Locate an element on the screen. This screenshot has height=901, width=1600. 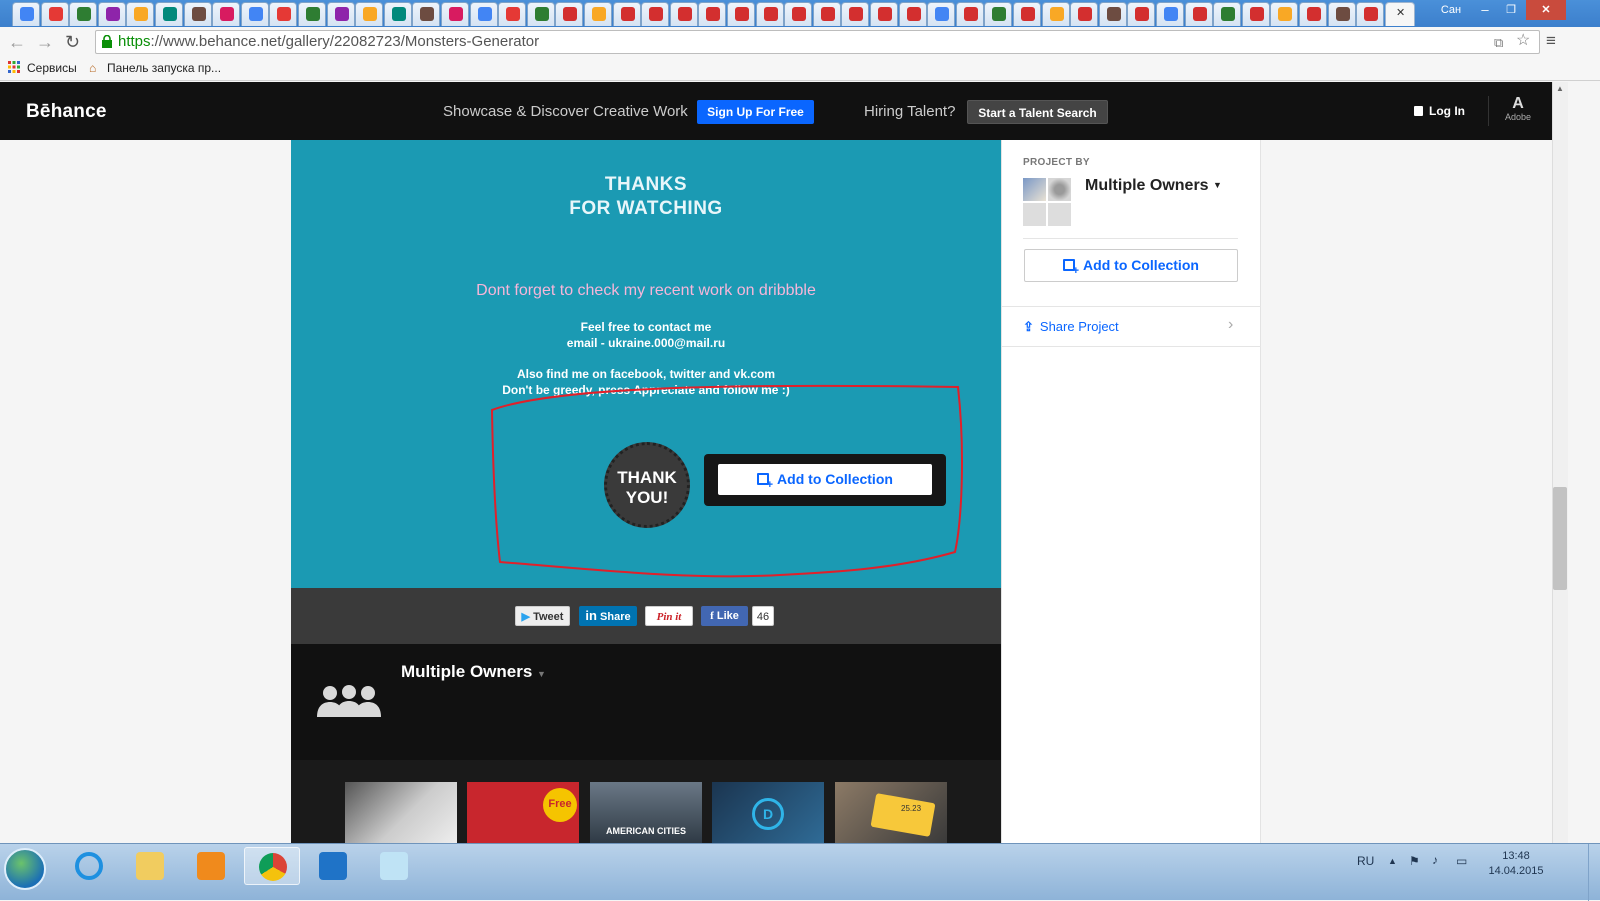
start-button is located at coordinates (25, 869).